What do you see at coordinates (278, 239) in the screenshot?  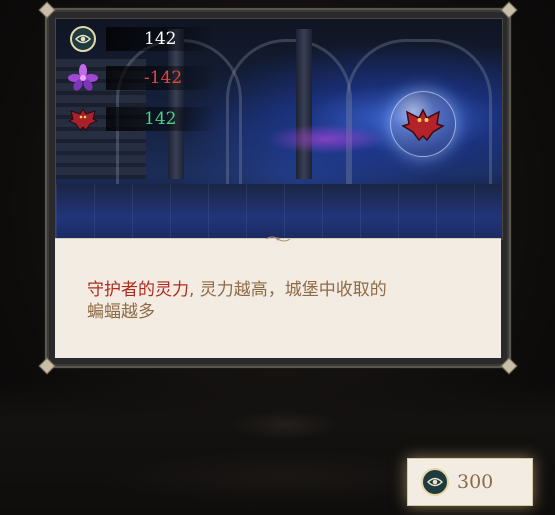 I see `divider-ornament-icon` at bounding box center [278, 239].